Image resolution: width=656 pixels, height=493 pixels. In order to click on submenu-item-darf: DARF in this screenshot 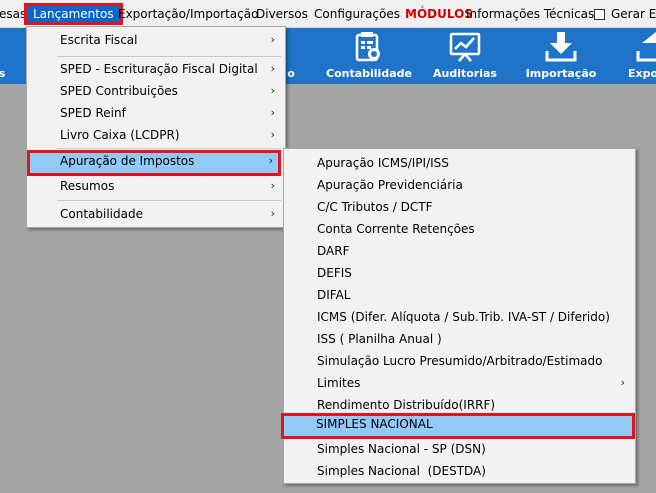, I will do `click(459, 251)`.